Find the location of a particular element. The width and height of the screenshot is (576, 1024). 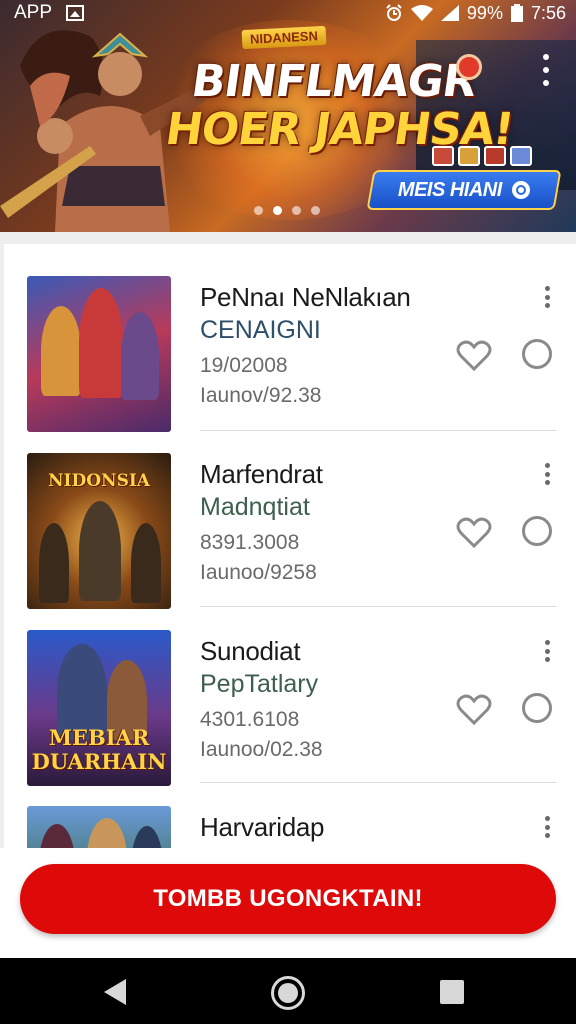

item-subtitle: Madnqtiat is located at coordinates (255, 507).